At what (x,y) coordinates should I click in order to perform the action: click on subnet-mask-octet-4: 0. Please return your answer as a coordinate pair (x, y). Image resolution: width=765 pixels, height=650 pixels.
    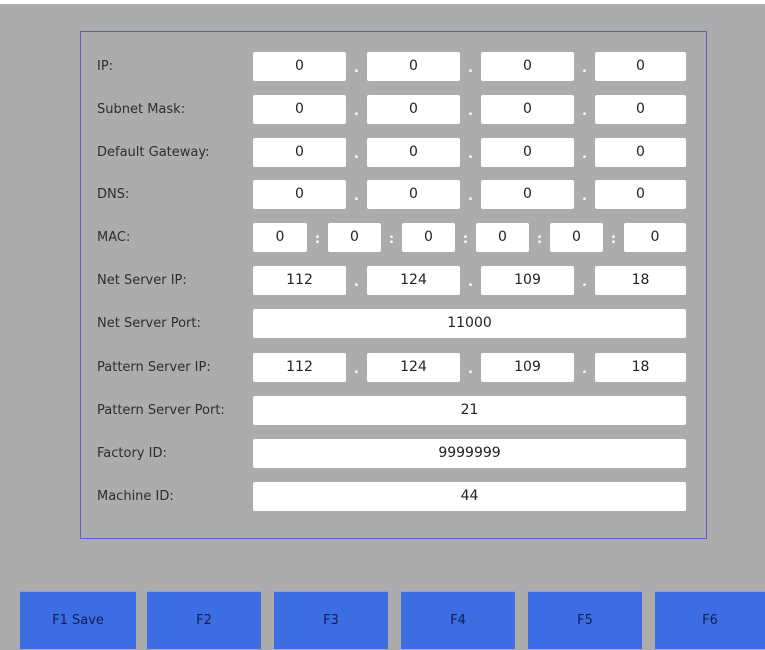
    Looking at the image, I should click on (640, 109).